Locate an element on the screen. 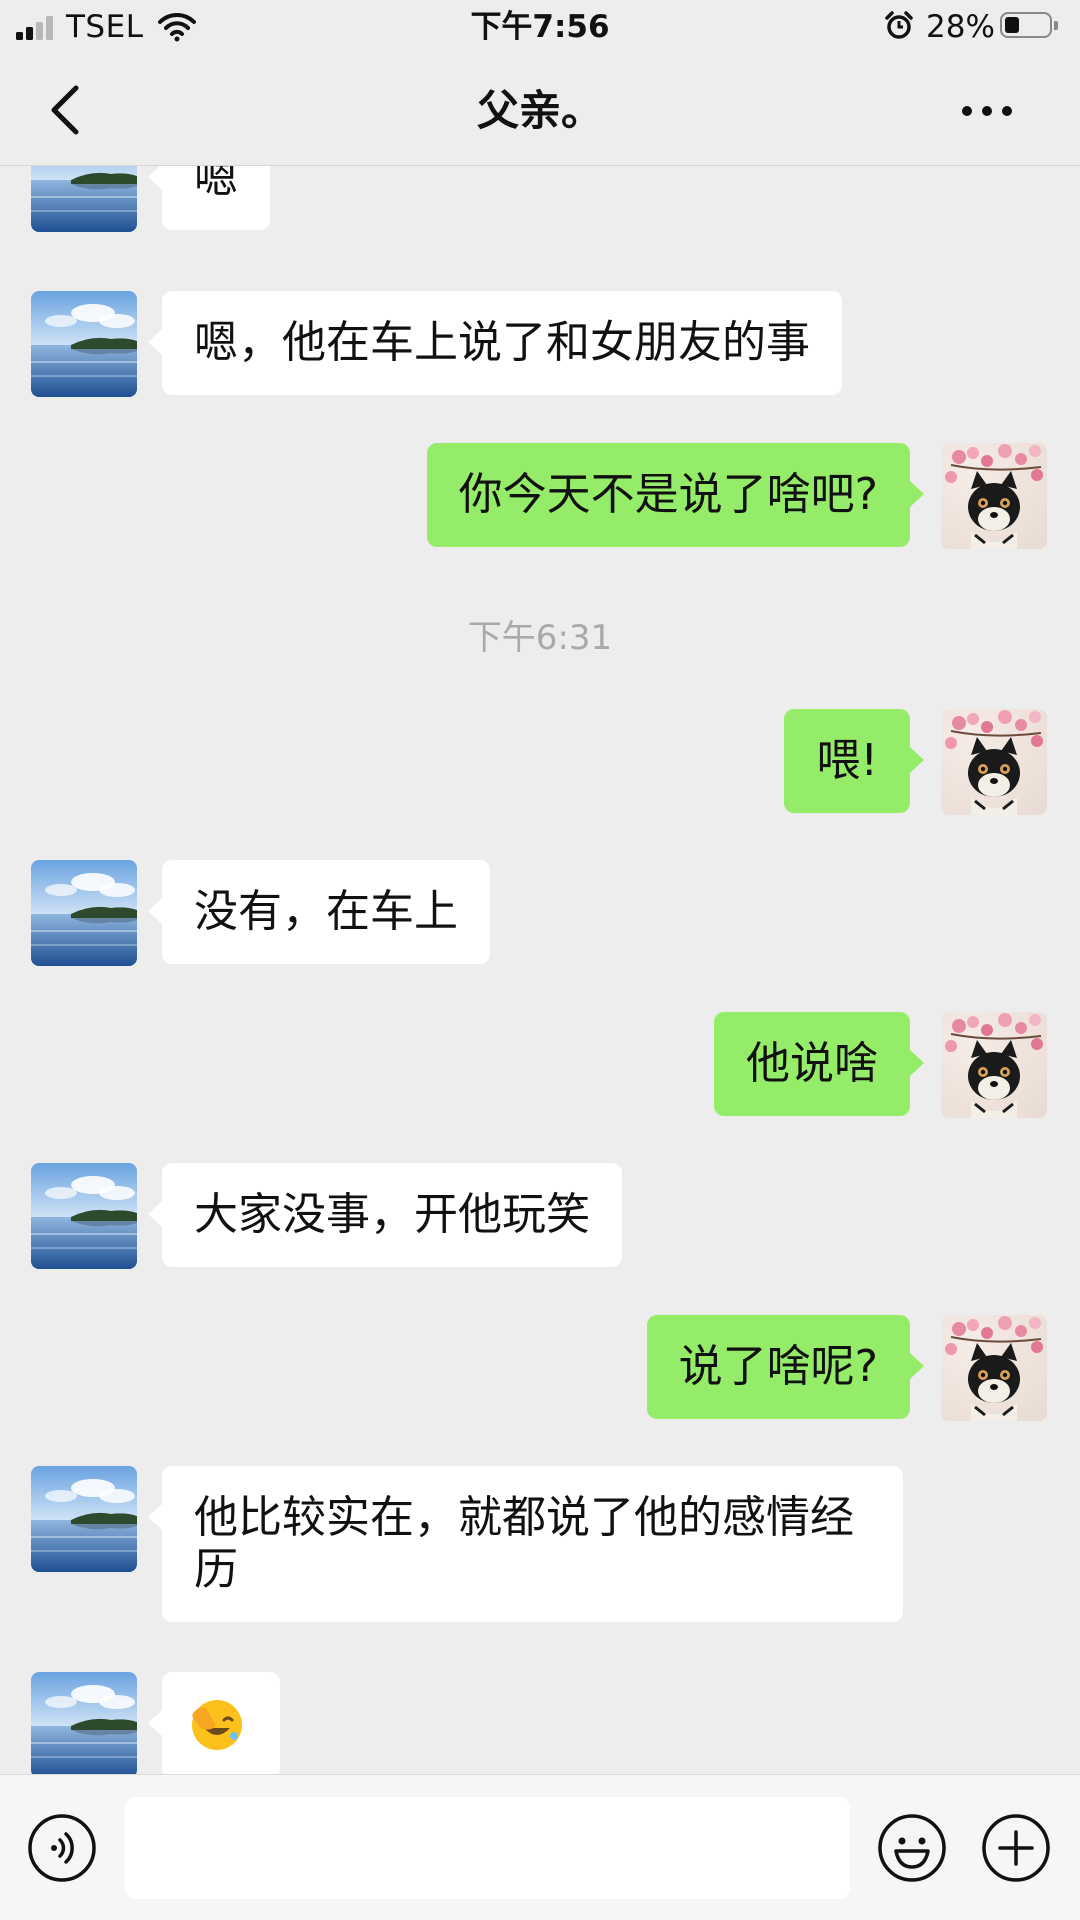 Image resolution: width=1080 pixels, height=1920 pixels. message-bubble: 喂! is located at coordinates (854, 761).